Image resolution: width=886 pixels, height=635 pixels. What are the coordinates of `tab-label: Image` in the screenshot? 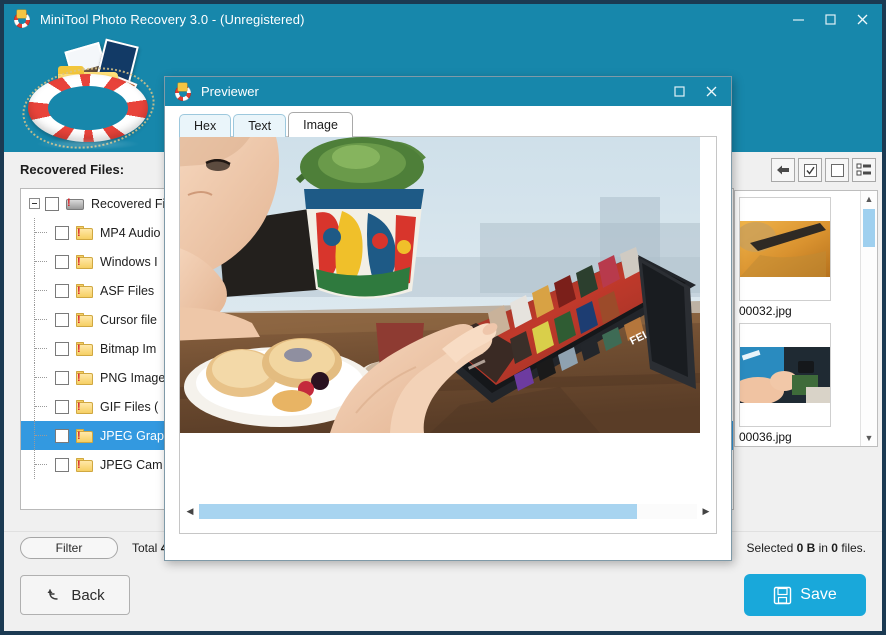 It's located at (320, 125).